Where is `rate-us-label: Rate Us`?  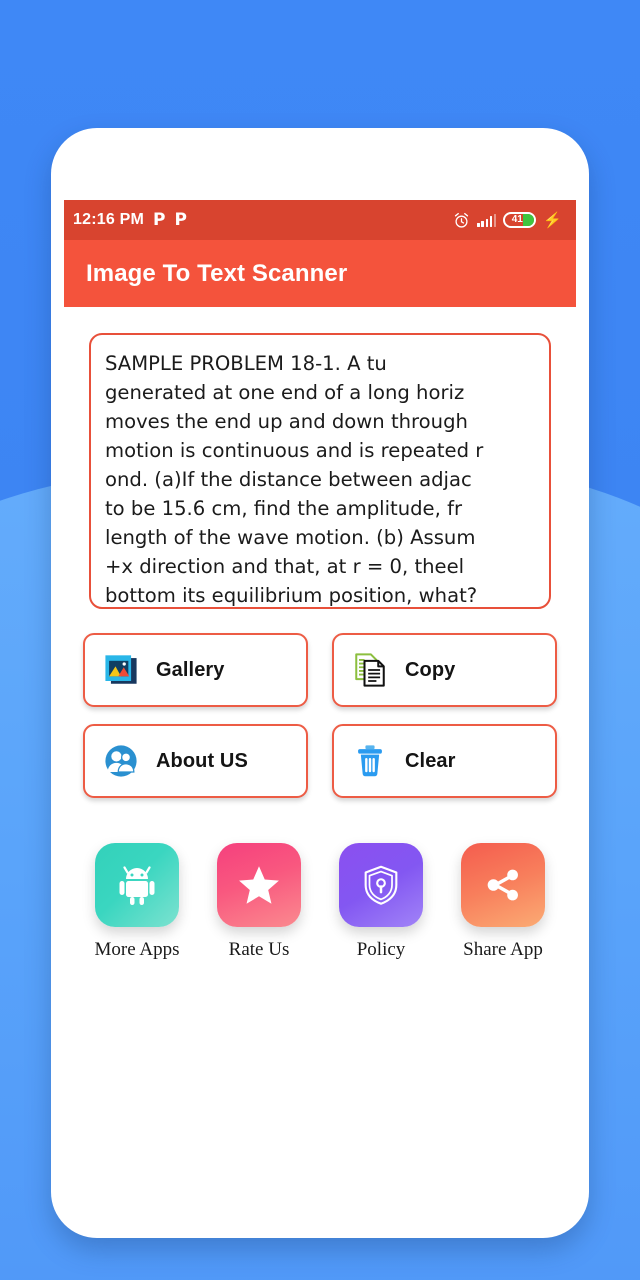
rate-us-label: Rate Us is located at coordinates (259, 949).